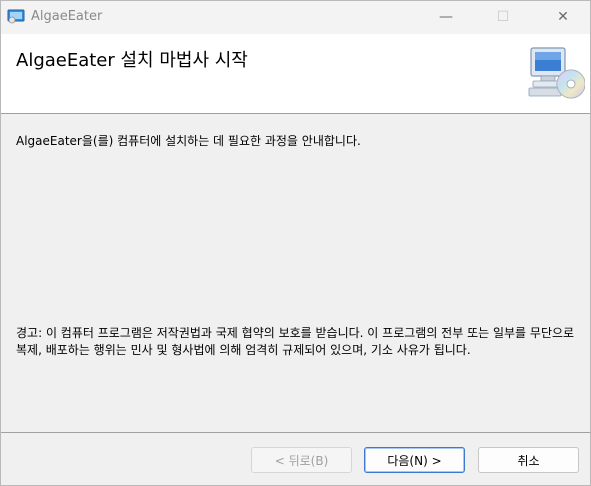 This screenshot has height=486, width=591. Describe the element at coordinates (446, 17) in the screenshot. I see `minimize-button: —` at that location.